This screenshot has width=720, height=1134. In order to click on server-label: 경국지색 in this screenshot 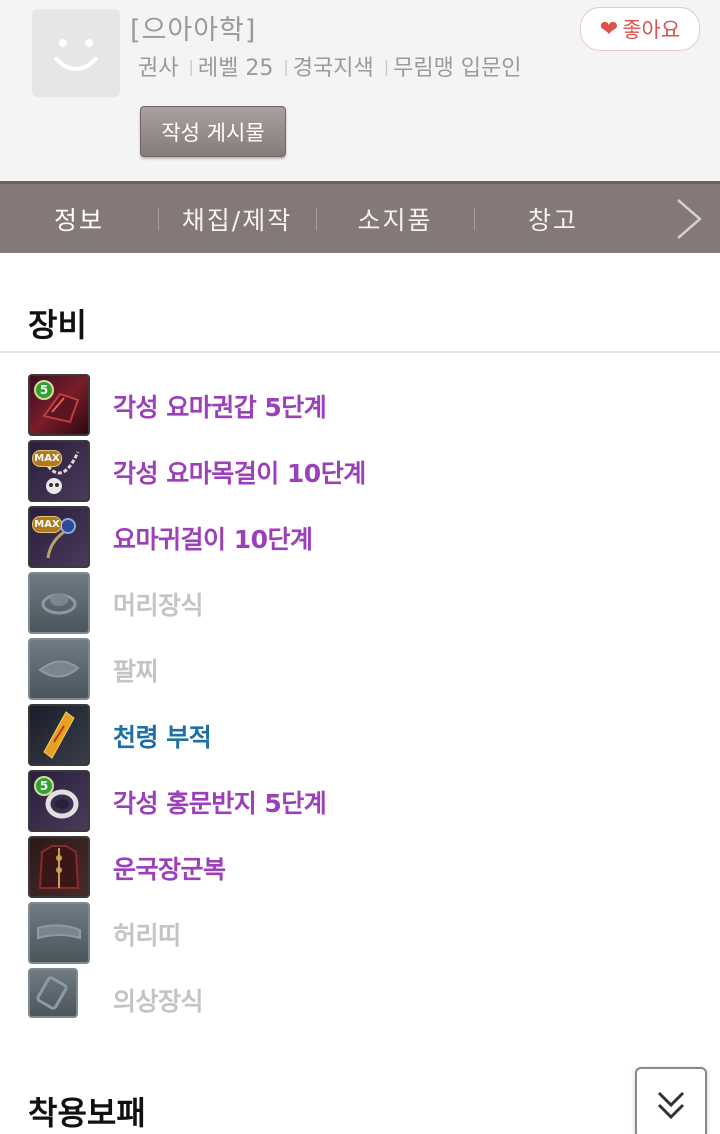, I will do `click(333, 68)`.